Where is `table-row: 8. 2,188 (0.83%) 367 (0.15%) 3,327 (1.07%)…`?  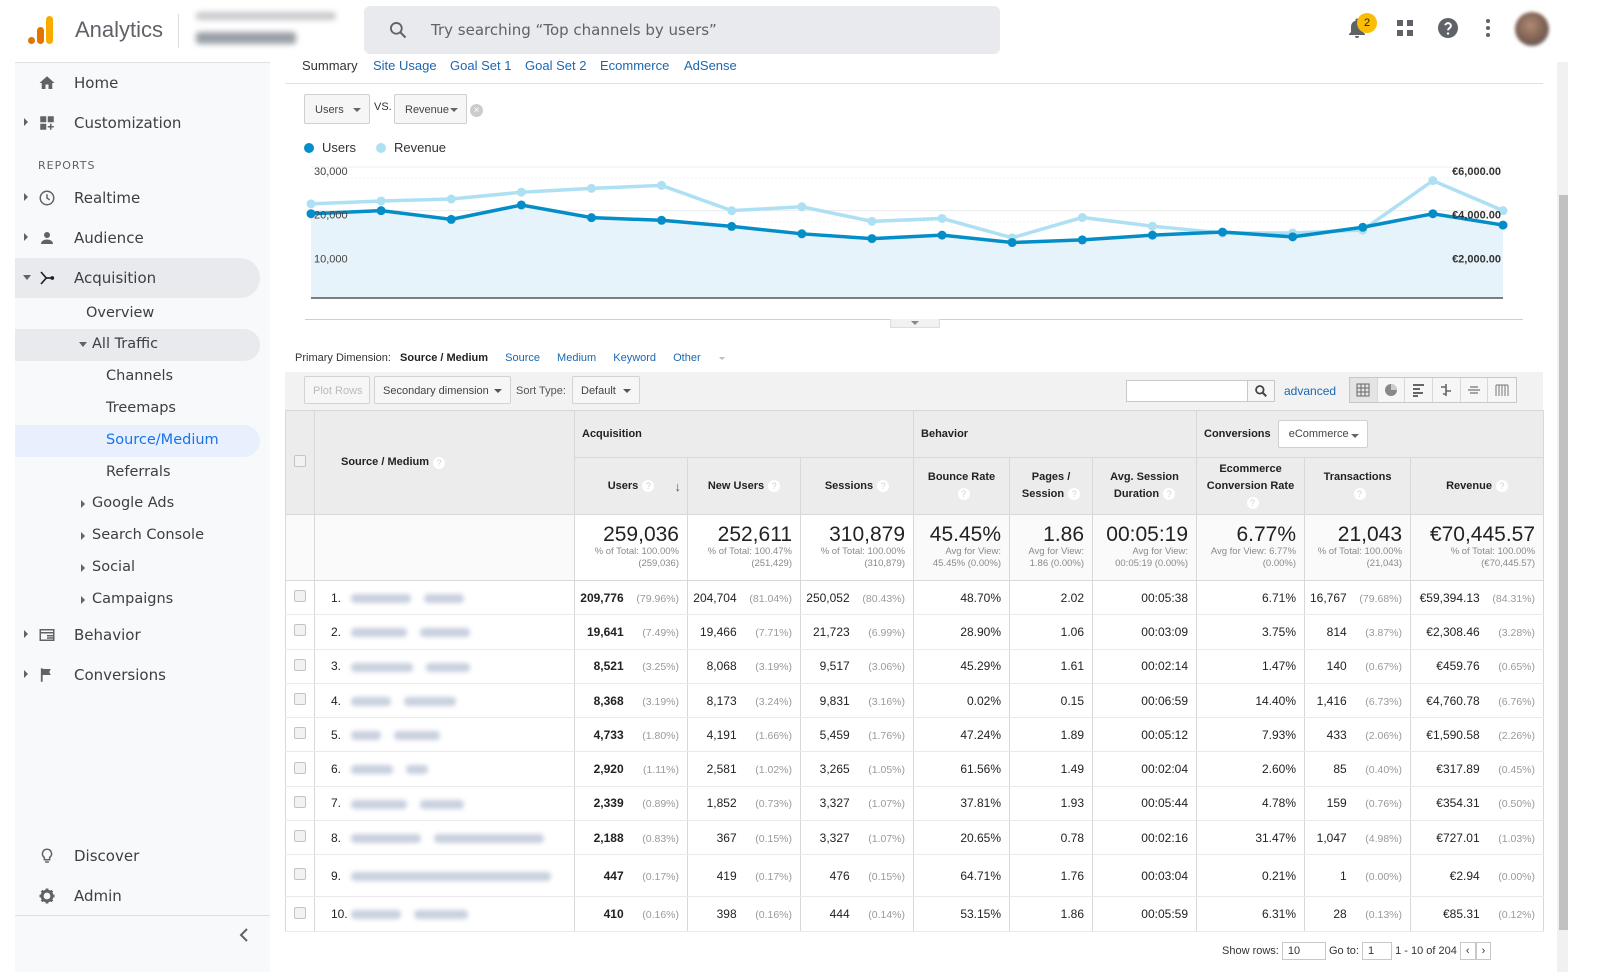 table-row: 8. 2,188 (0.83%) 367 (0.15%) 3,327 (1.07%)… is located at coordinates (915, 838).